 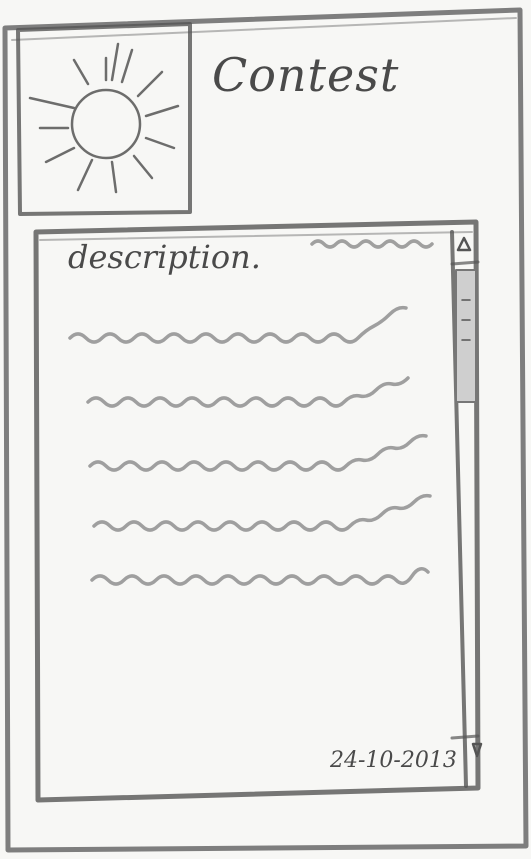 I want to click on date-label: 24-10-2013, so click(x=393, y=760).